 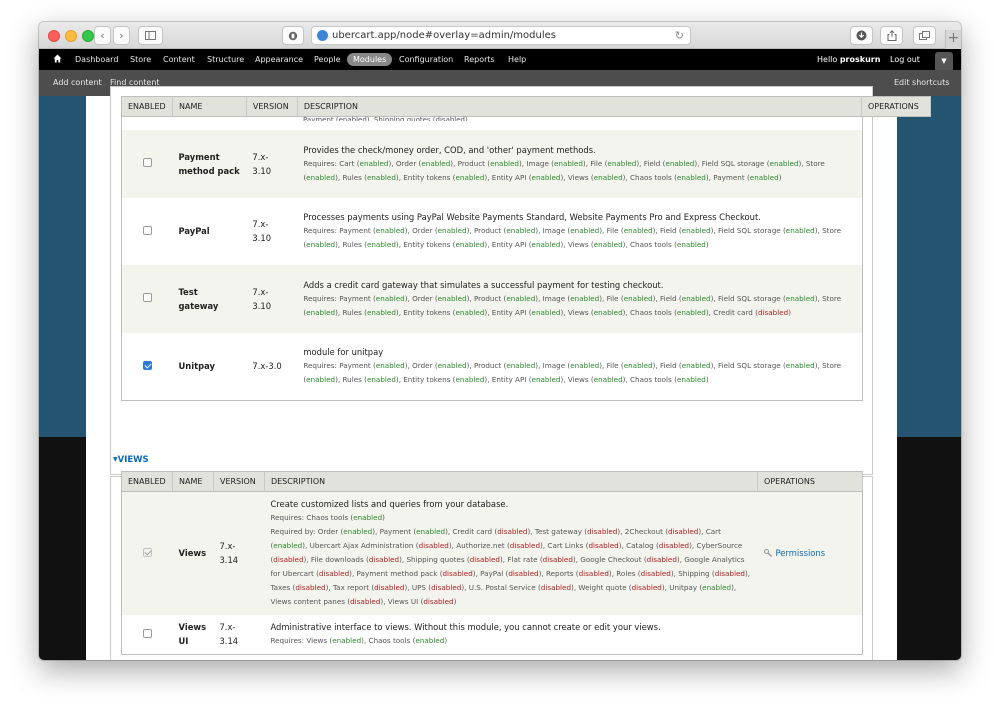 What do you see at coordinates (483, 546) in the screenshot?
I see `required-by-module: Authorize.net (` at bounding box center [483, 546].